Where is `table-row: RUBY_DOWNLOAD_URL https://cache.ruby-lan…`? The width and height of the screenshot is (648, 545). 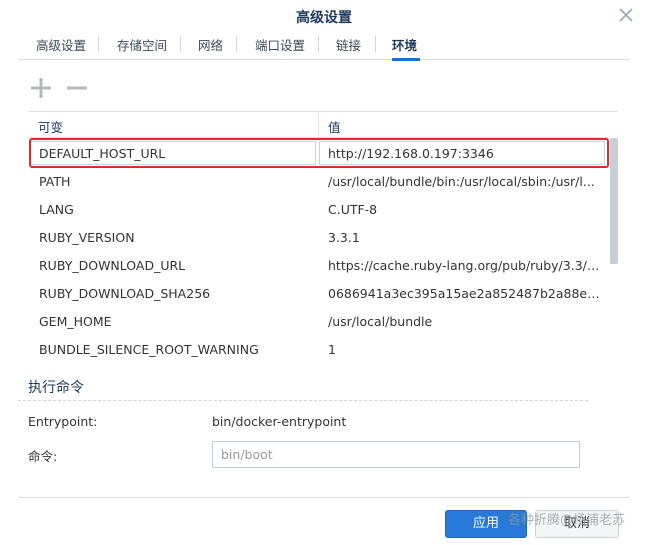 table-row: RUBY_DOWNLOAD_URL https://cache.ruby-lan… is located at coordinates (318, 265).